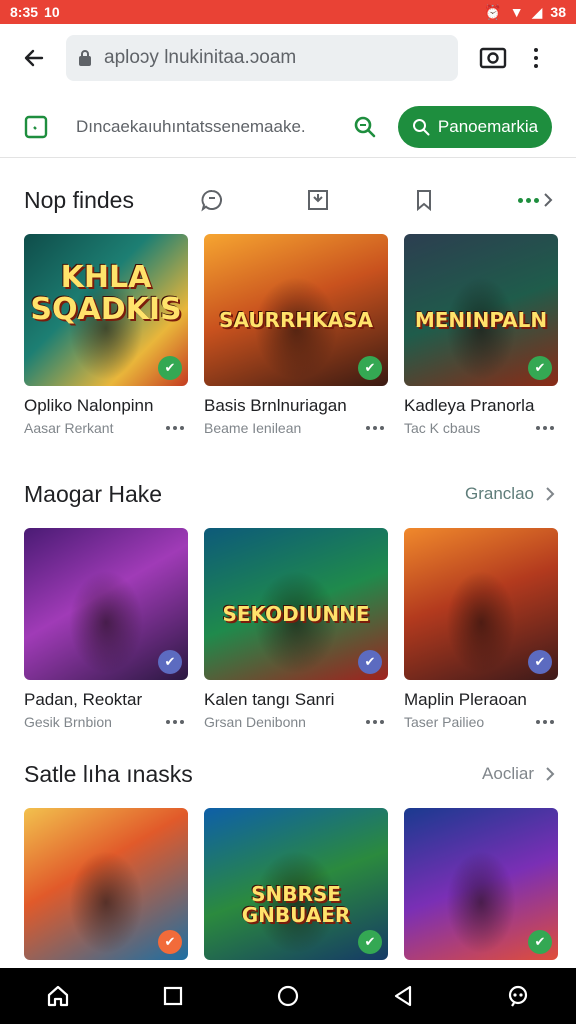  I want to click on home-circle-icon, so click(288, 996).